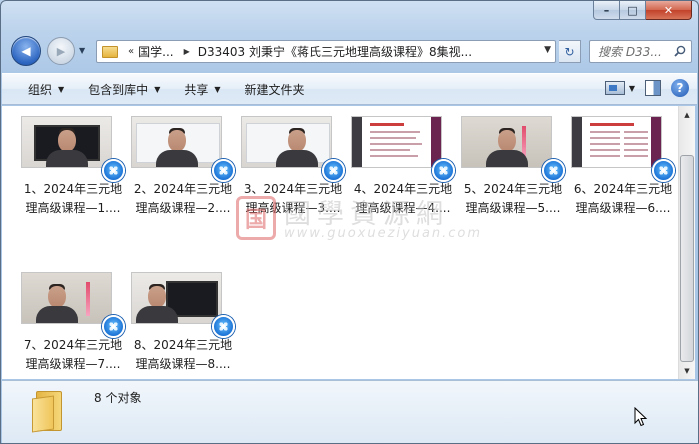 This screenshot has width=699, height=444. I want to click on address-dropdown-icon: ▼, so click(547, 50).